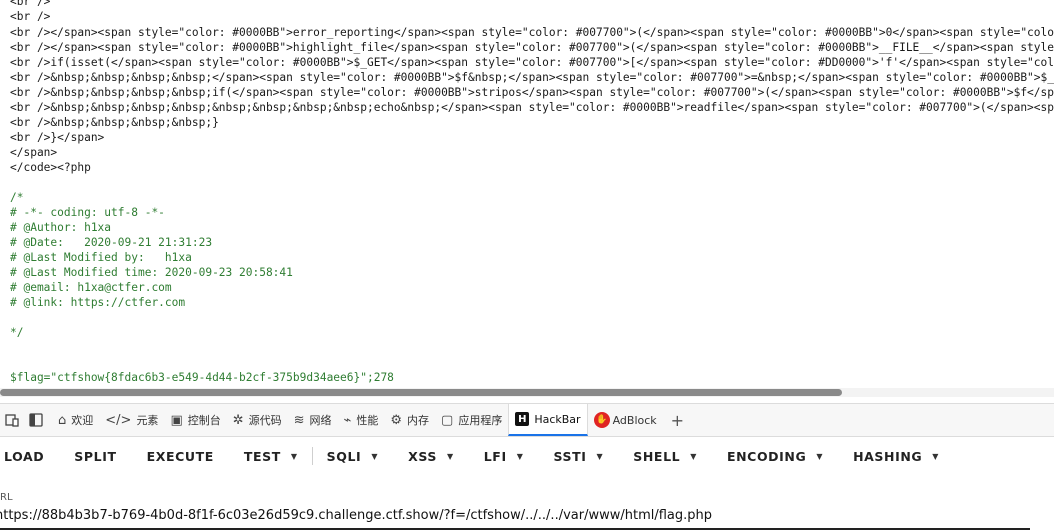  What do you see at coordinates (522, 419) in the screenshot?
I see `hackbar-logo-icon: H` at bounding box center [522, 419].